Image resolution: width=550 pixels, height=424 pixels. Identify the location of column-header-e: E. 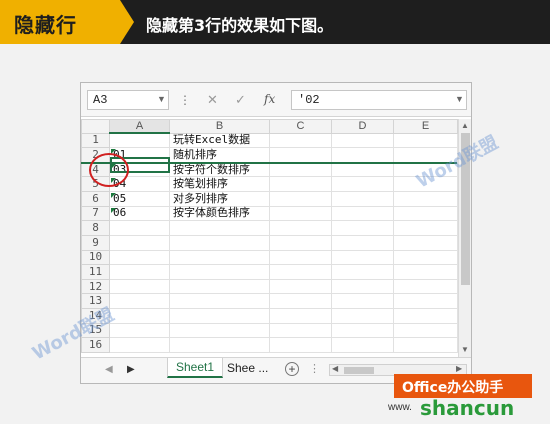
(425, 126).